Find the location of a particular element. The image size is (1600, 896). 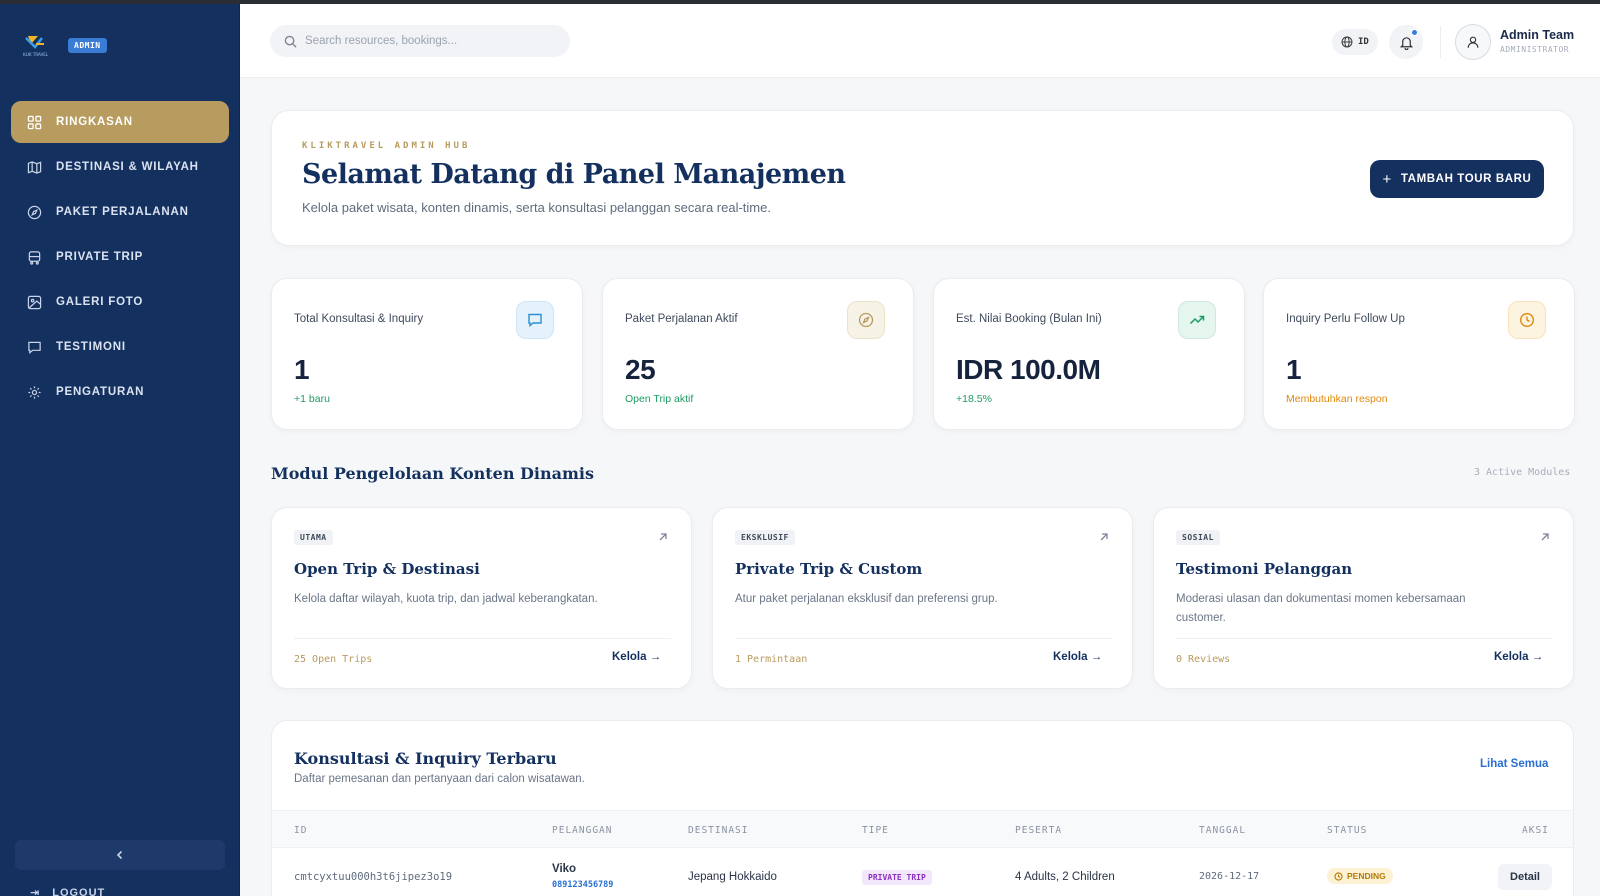

module-tag: EKSKLUSIF is located at coordinates (765, 537).